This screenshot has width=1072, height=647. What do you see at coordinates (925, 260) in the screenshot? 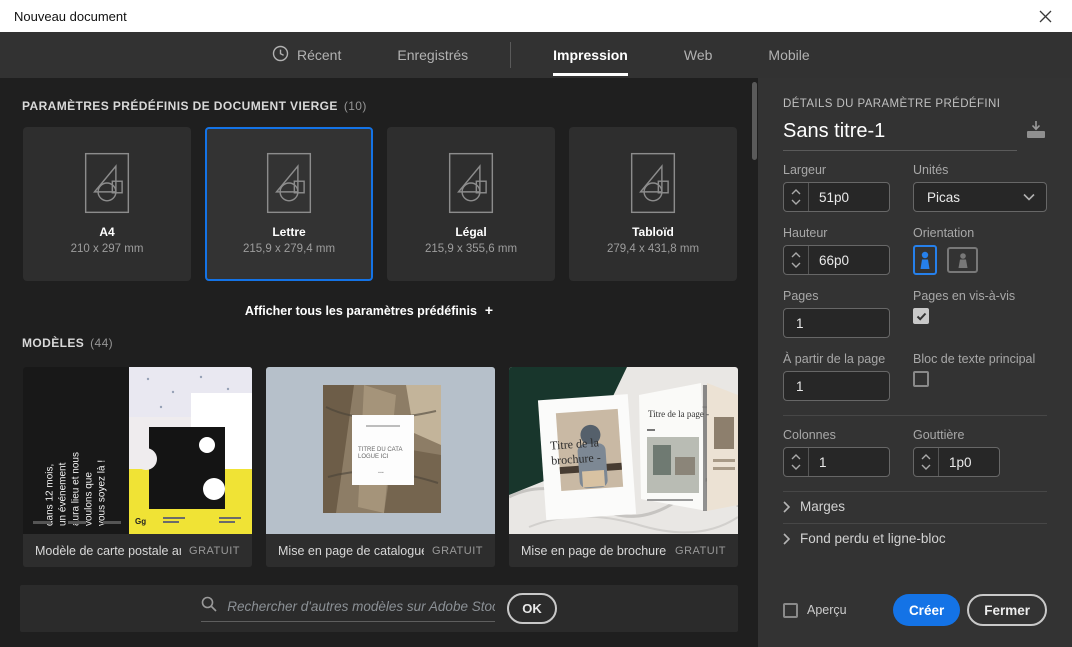
I see `orientation-portrait-icon` at bounding box center [925, 260].